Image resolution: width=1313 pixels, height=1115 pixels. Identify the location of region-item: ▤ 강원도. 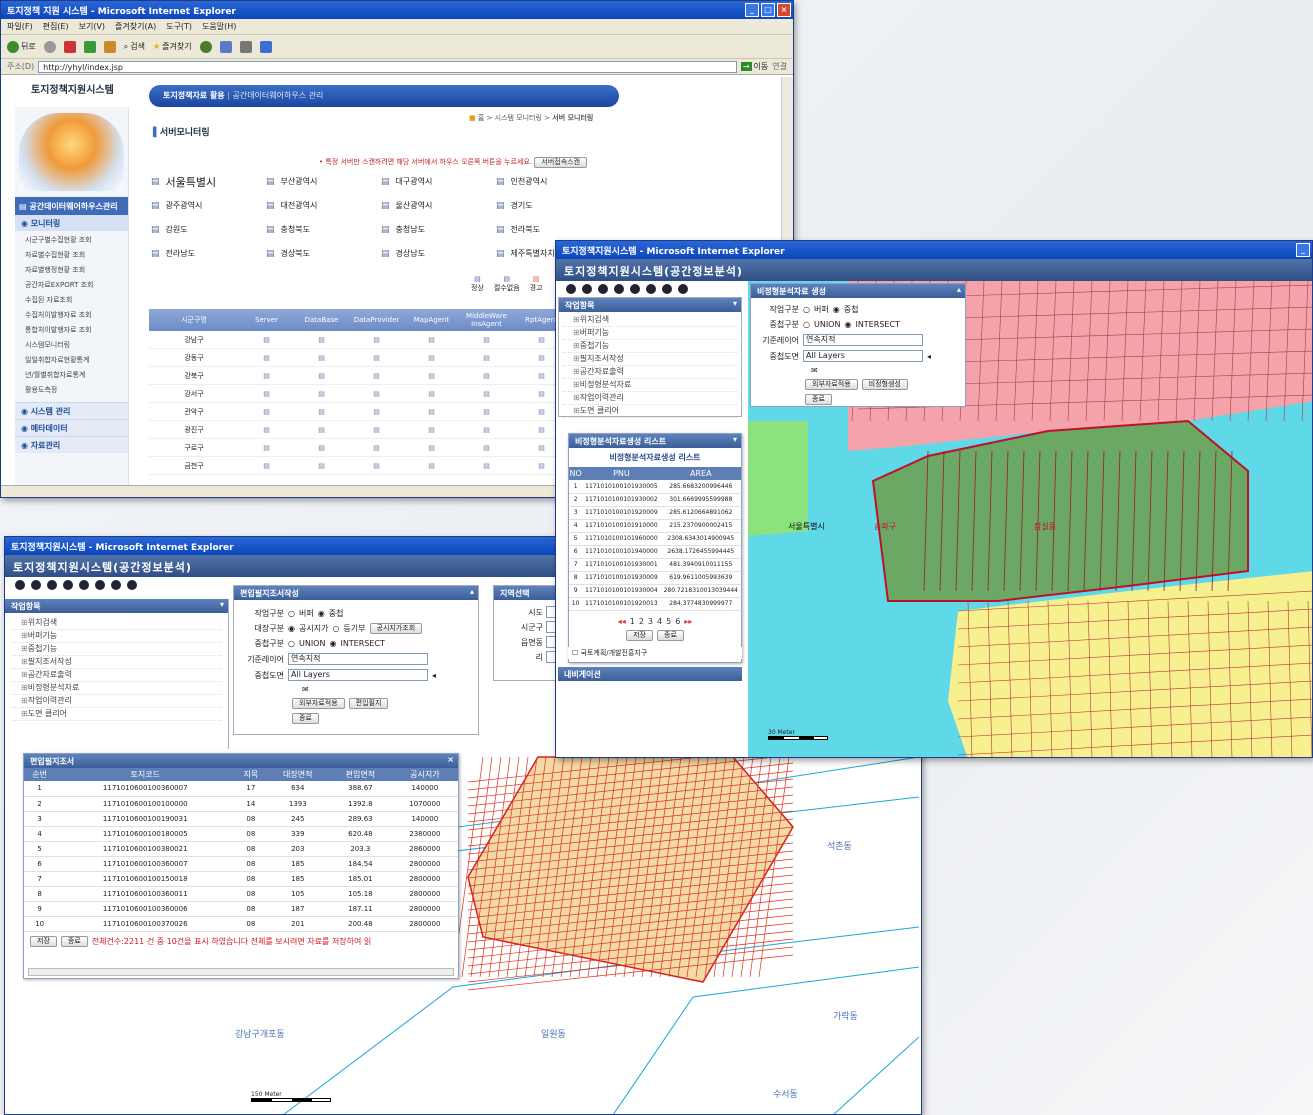
(208, 229).